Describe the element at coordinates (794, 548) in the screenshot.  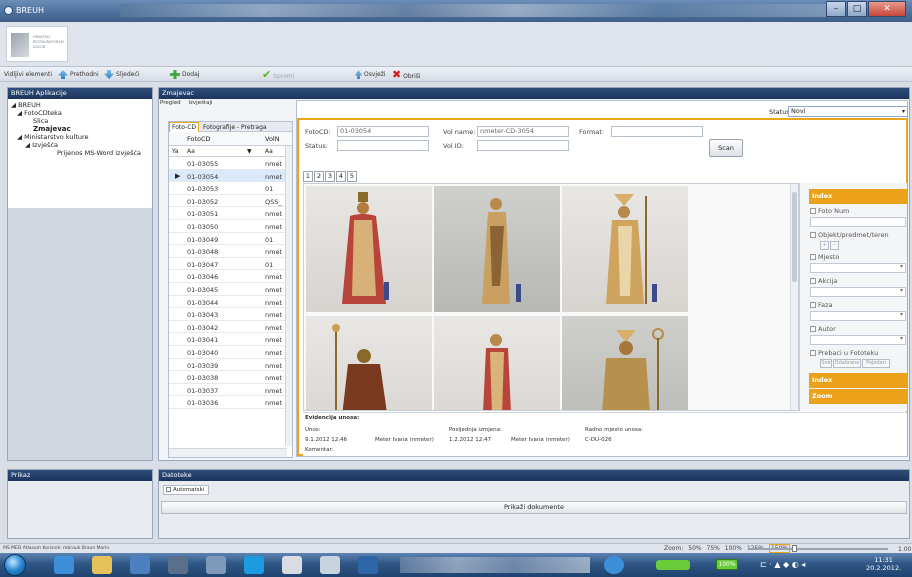
I see `zoom-slider-handle` at that location.